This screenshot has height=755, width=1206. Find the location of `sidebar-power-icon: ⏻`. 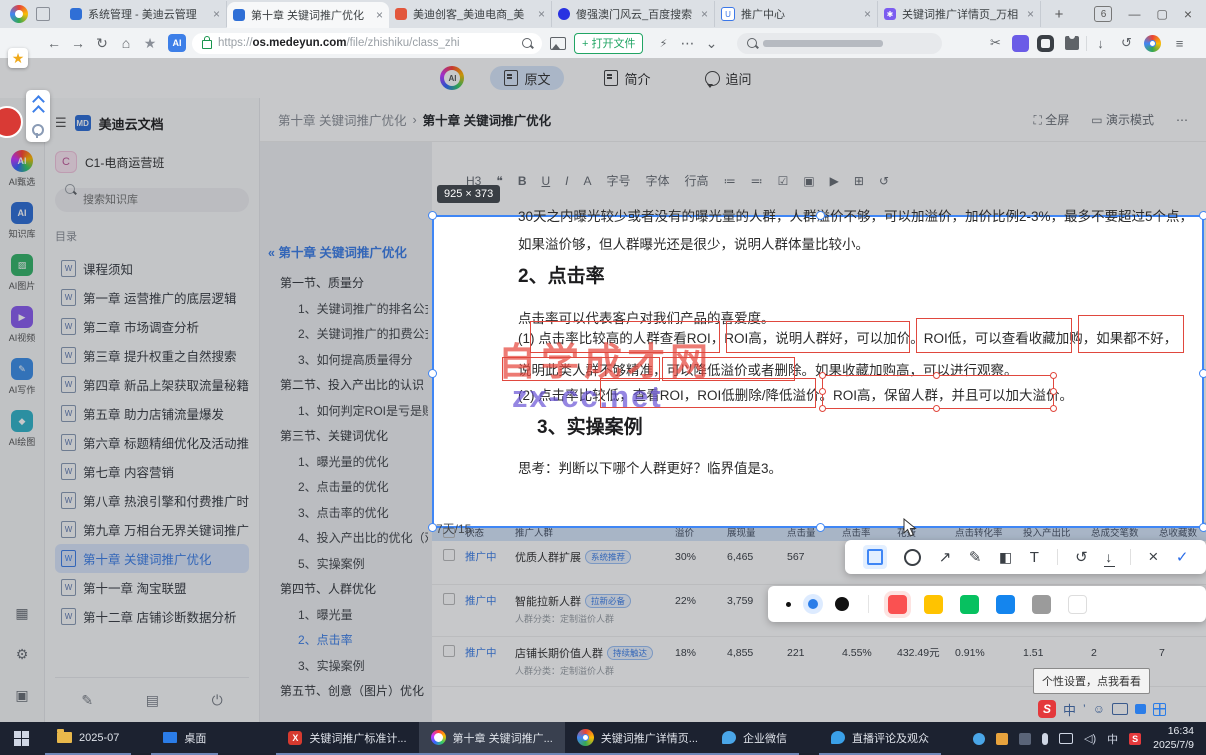

sidebar-power-icon: ⏻ is located at coordinates (217, 700).